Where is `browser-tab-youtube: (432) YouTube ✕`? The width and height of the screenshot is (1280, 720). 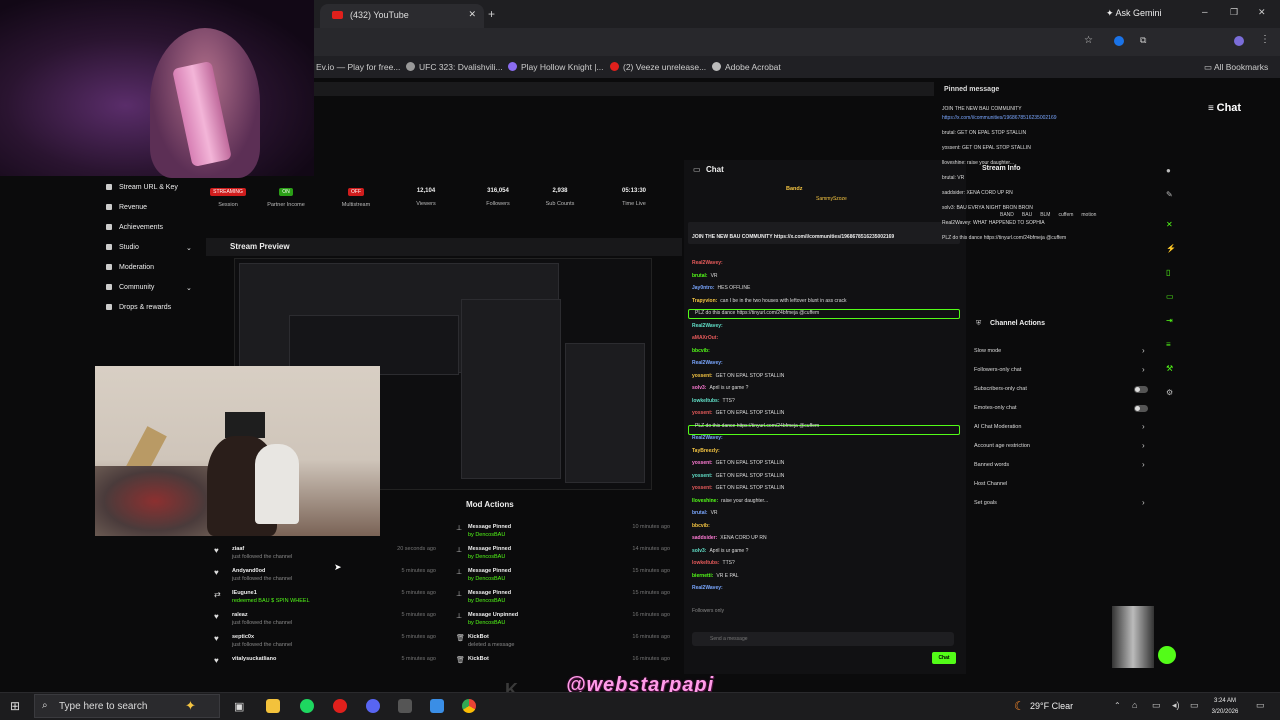
browser-tab-youtube: (432) YouTube ✕ is located at coordinates (402, 16).